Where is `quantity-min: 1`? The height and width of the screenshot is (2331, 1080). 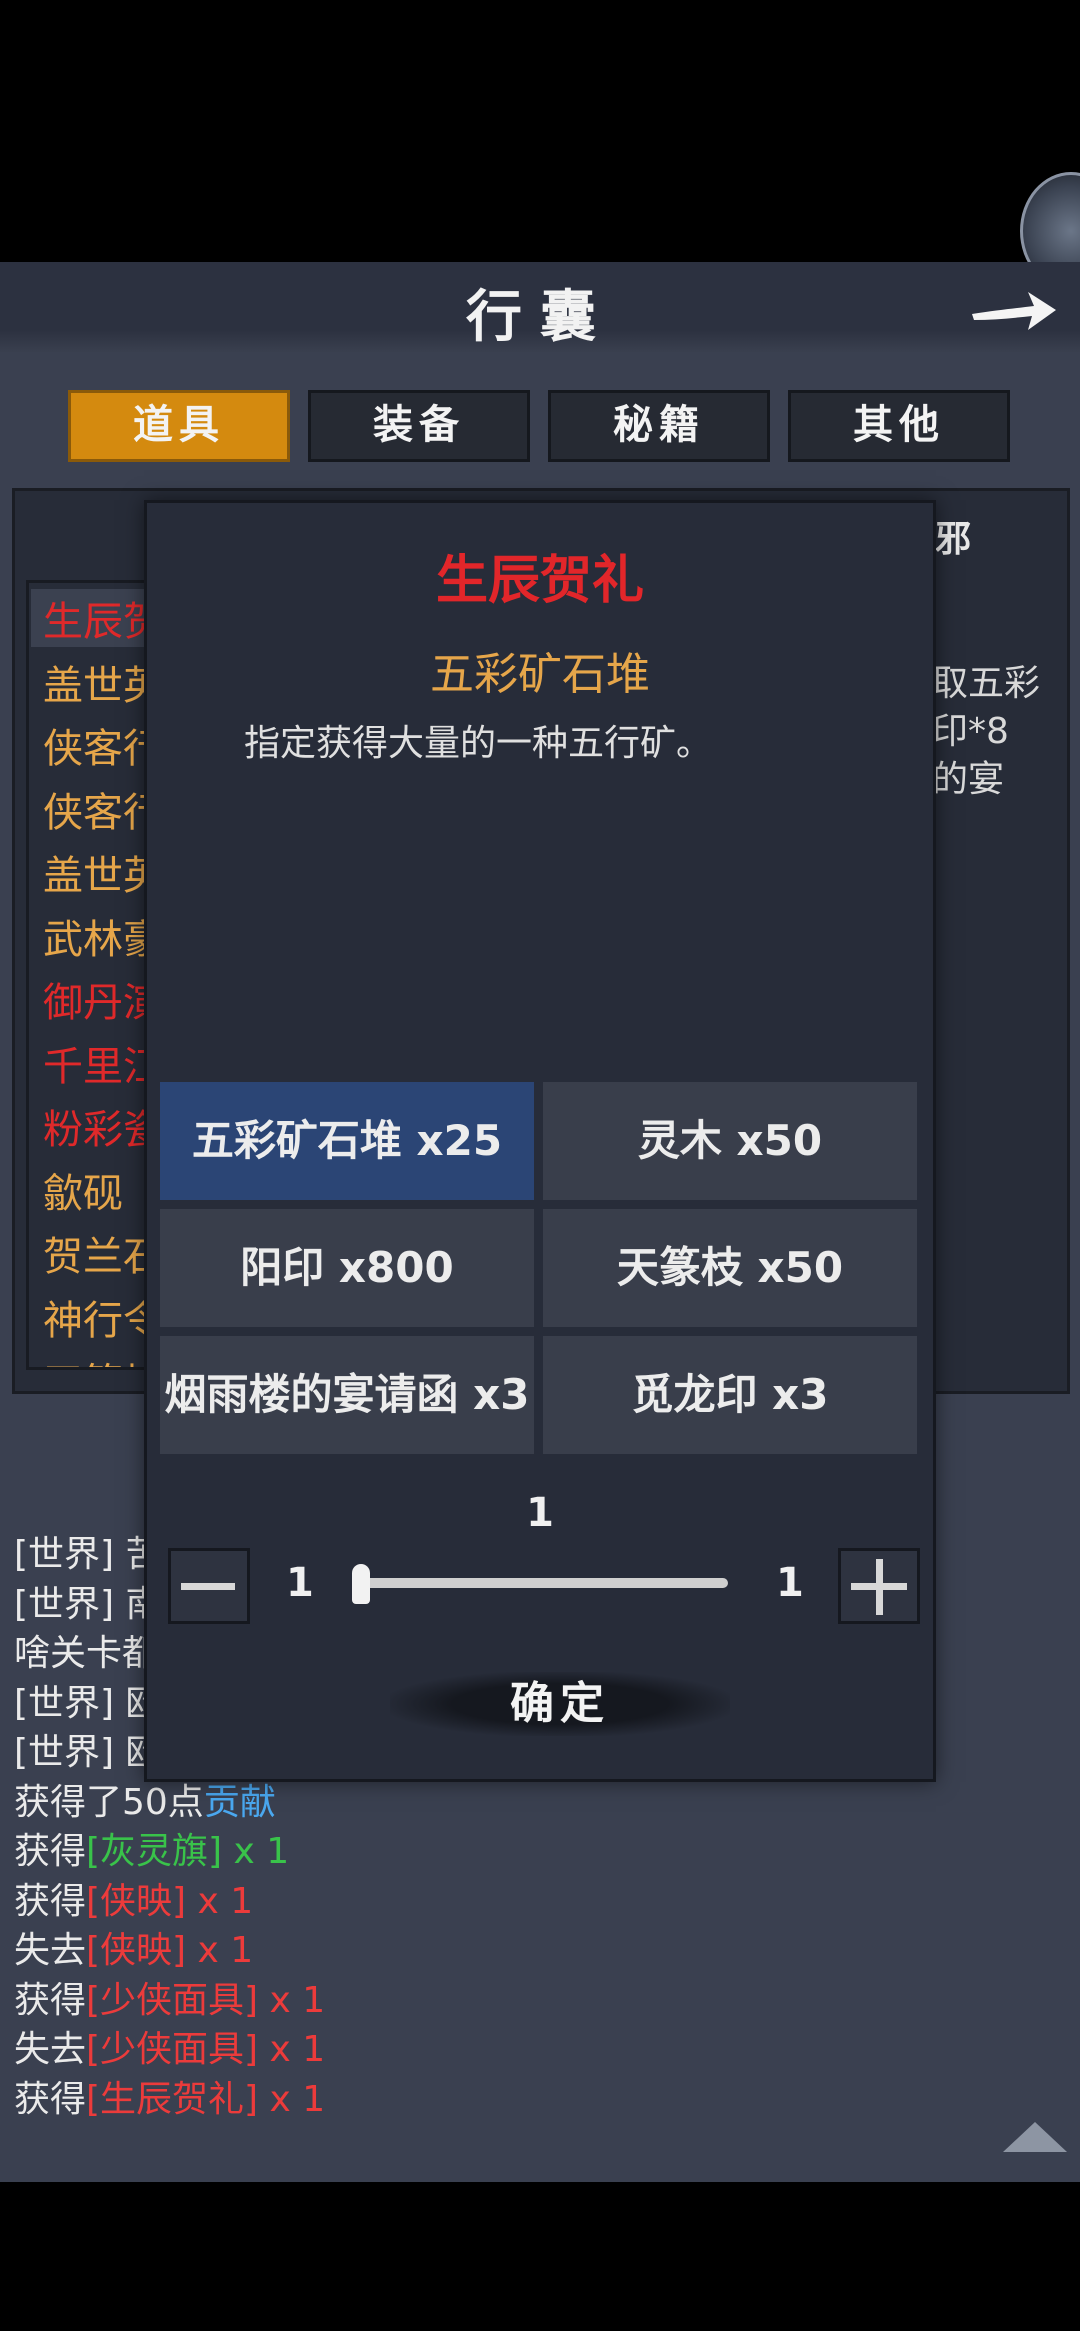
quantity-min: 1 is located at coordinates (300, 1583).